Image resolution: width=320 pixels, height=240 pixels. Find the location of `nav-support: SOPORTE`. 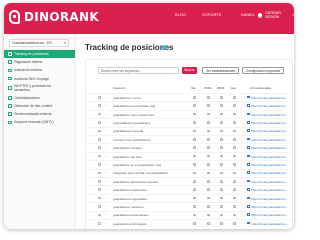

nav-support: SOPORTE is located at coordinates (212, 15).